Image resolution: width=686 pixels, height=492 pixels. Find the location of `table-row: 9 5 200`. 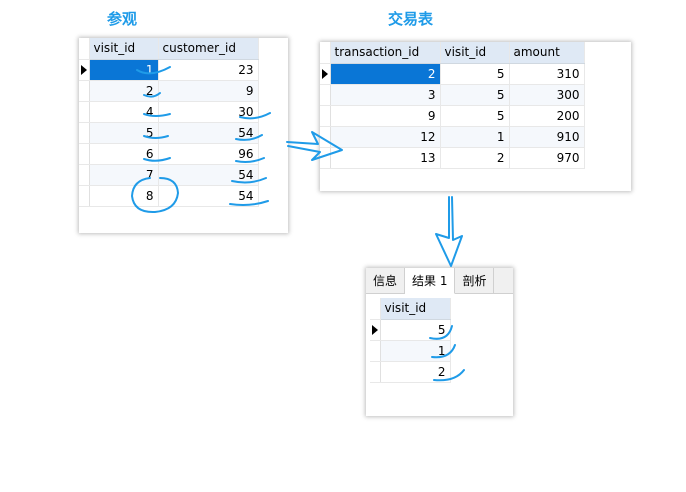

table-row: 9 5 200 is located at coordinates (452, 116).